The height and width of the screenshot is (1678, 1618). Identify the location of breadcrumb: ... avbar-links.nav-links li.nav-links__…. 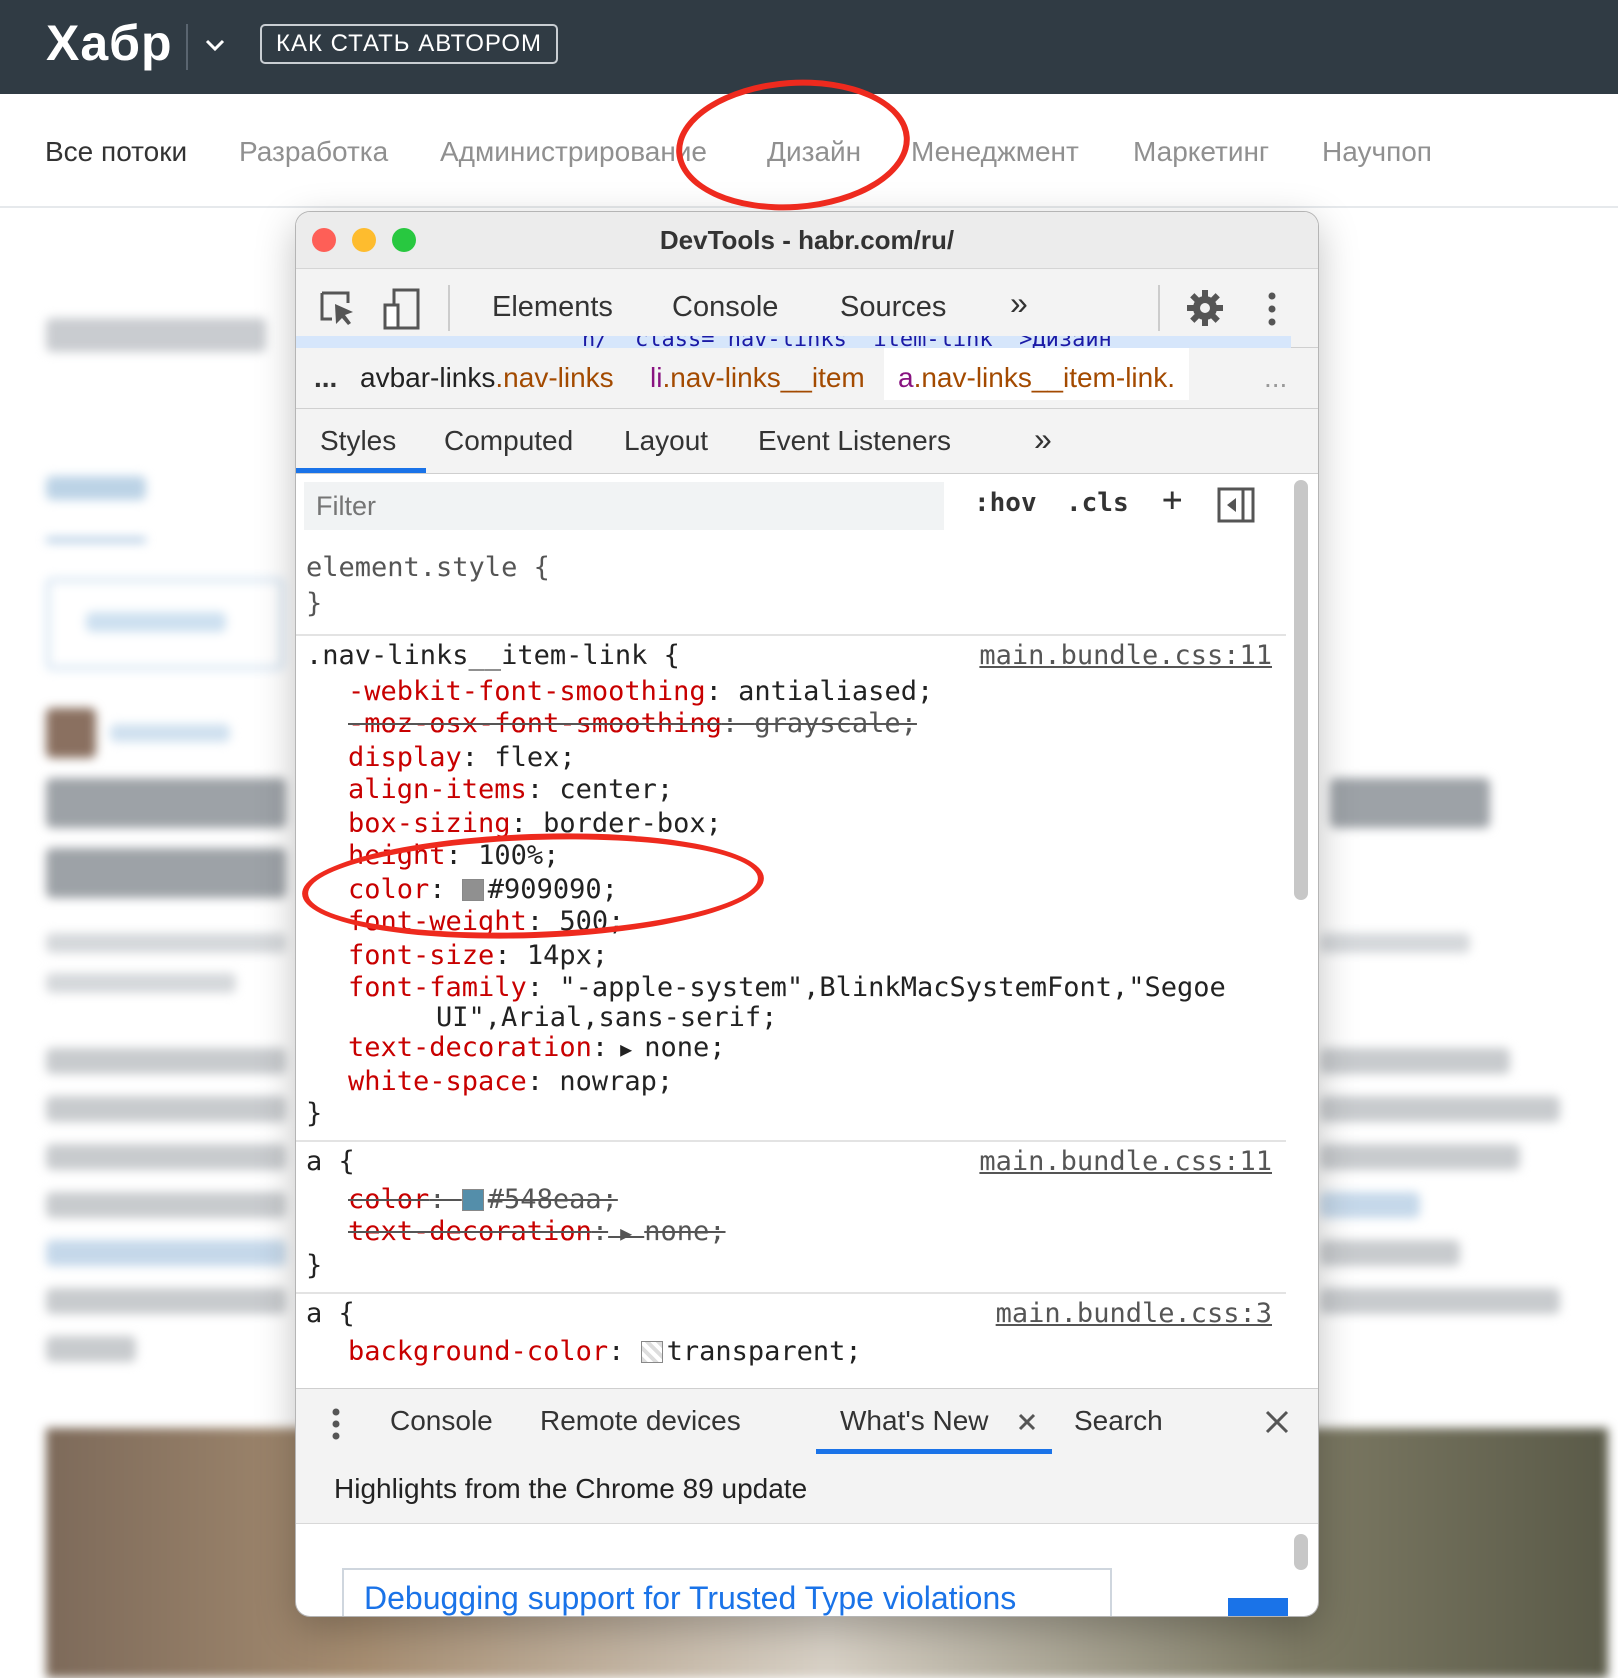
(807, 378).